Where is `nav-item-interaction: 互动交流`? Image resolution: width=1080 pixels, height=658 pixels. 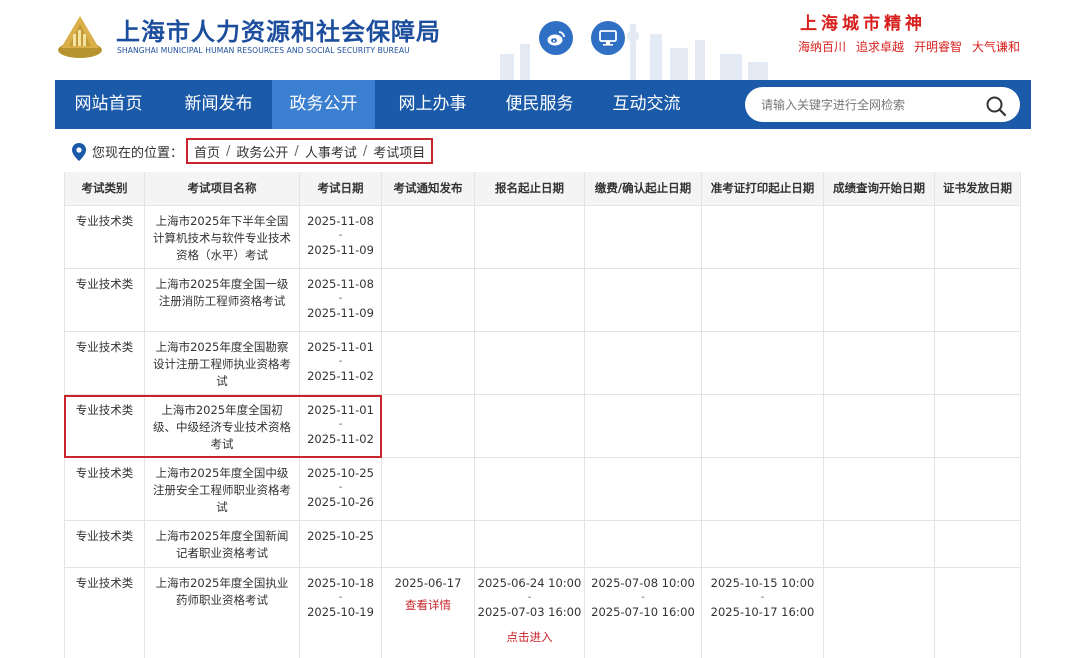
nav-item-interaction: 互动交流 is located at coordinates (646, 104).